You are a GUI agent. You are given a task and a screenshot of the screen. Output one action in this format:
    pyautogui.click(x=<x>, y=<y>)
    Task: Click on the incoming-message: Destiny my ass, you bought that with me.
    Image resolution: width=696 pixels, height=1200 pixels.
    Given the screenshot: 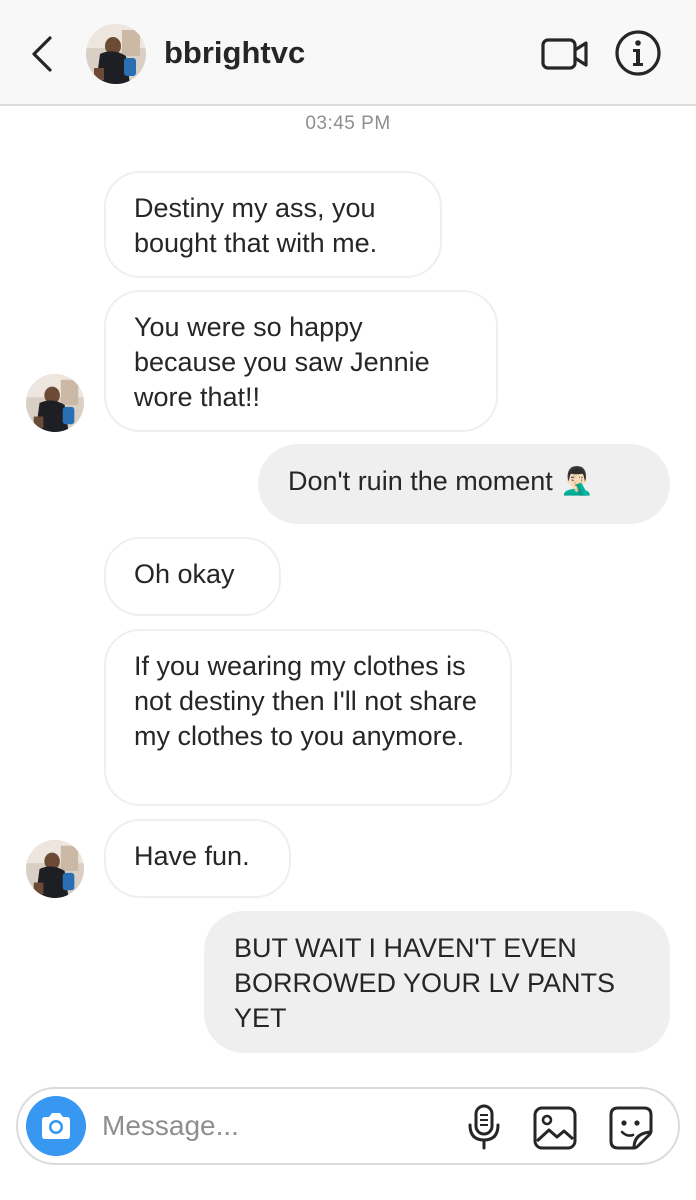 What is the action you would take?
    pyautogui.click(x=273, y=224)
    